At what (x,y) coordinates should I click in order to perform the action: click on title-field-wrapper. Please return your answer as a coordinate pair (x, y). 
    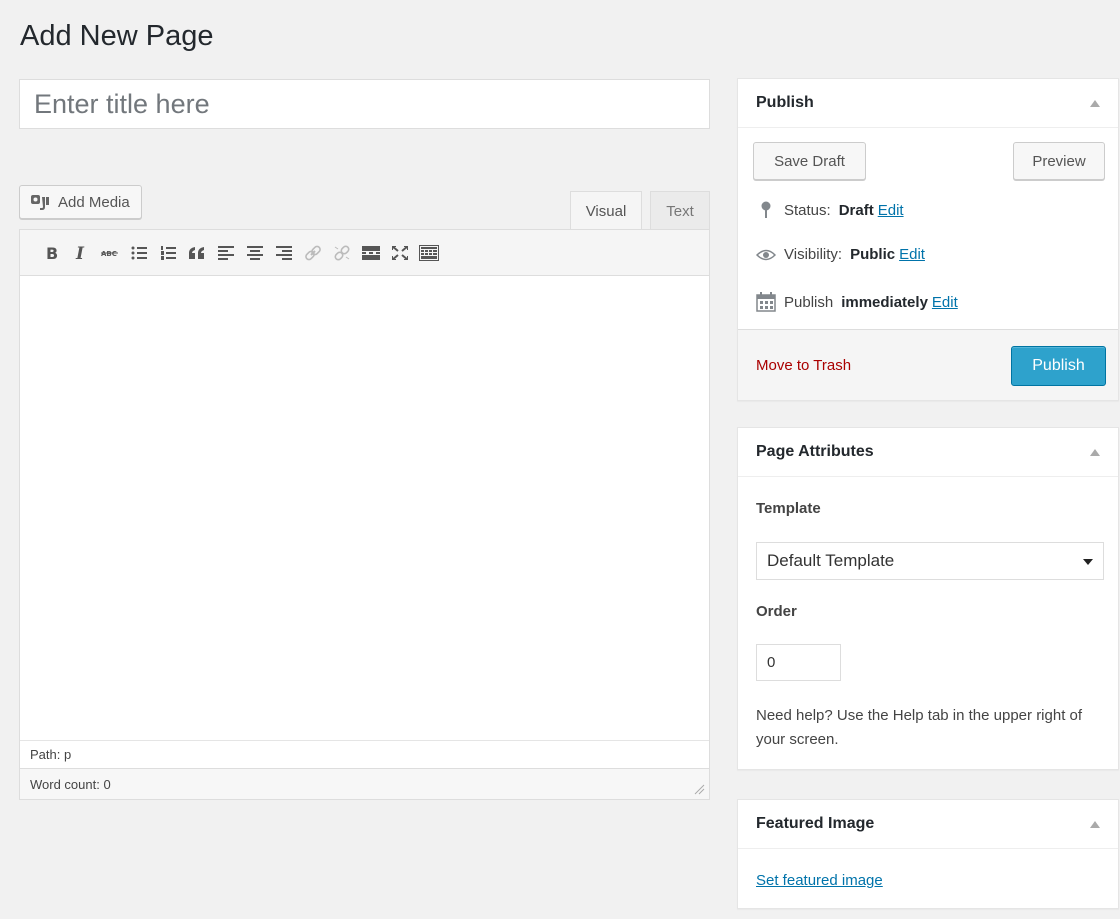
    Looking at the image, I should click on (364, 104).